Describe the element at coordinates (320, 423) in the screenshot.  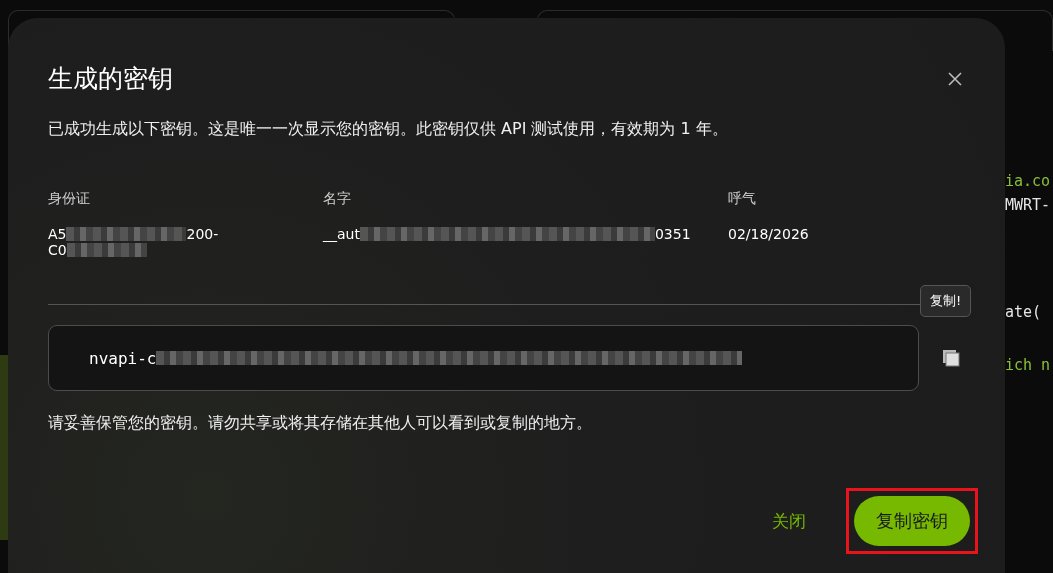
I see `note-text: 请妥善保管您的密钥。请勿共享或将其存储在其他人可以看到或复制的地方。` at that location.